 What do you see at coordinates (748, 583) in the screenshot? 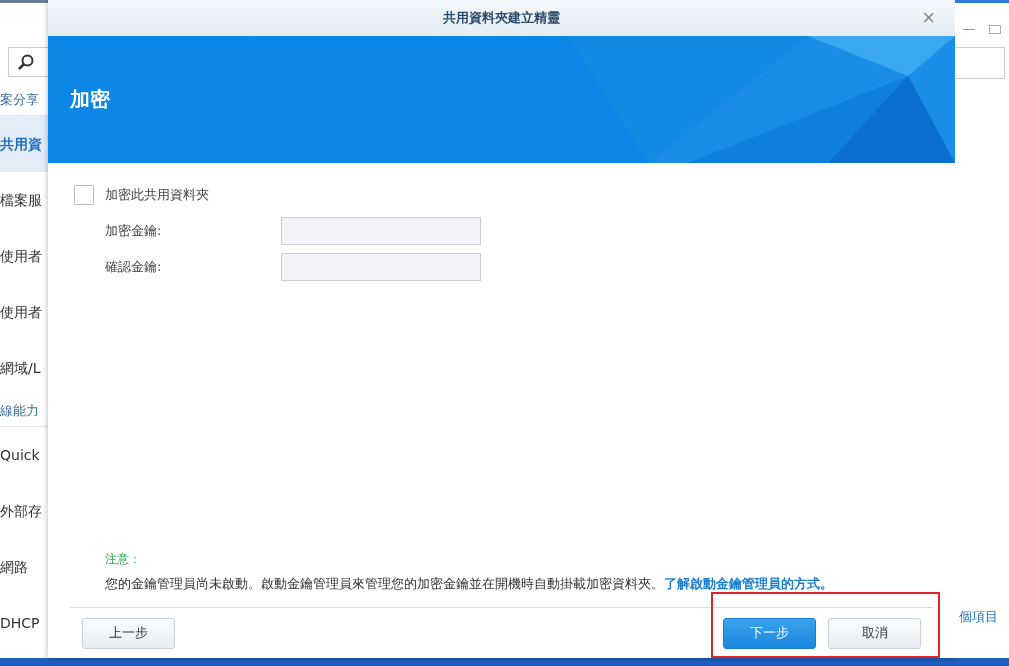
I see `help-link: 了解啟動金鑰管理員的方式。` at bounding box center [748, 583].